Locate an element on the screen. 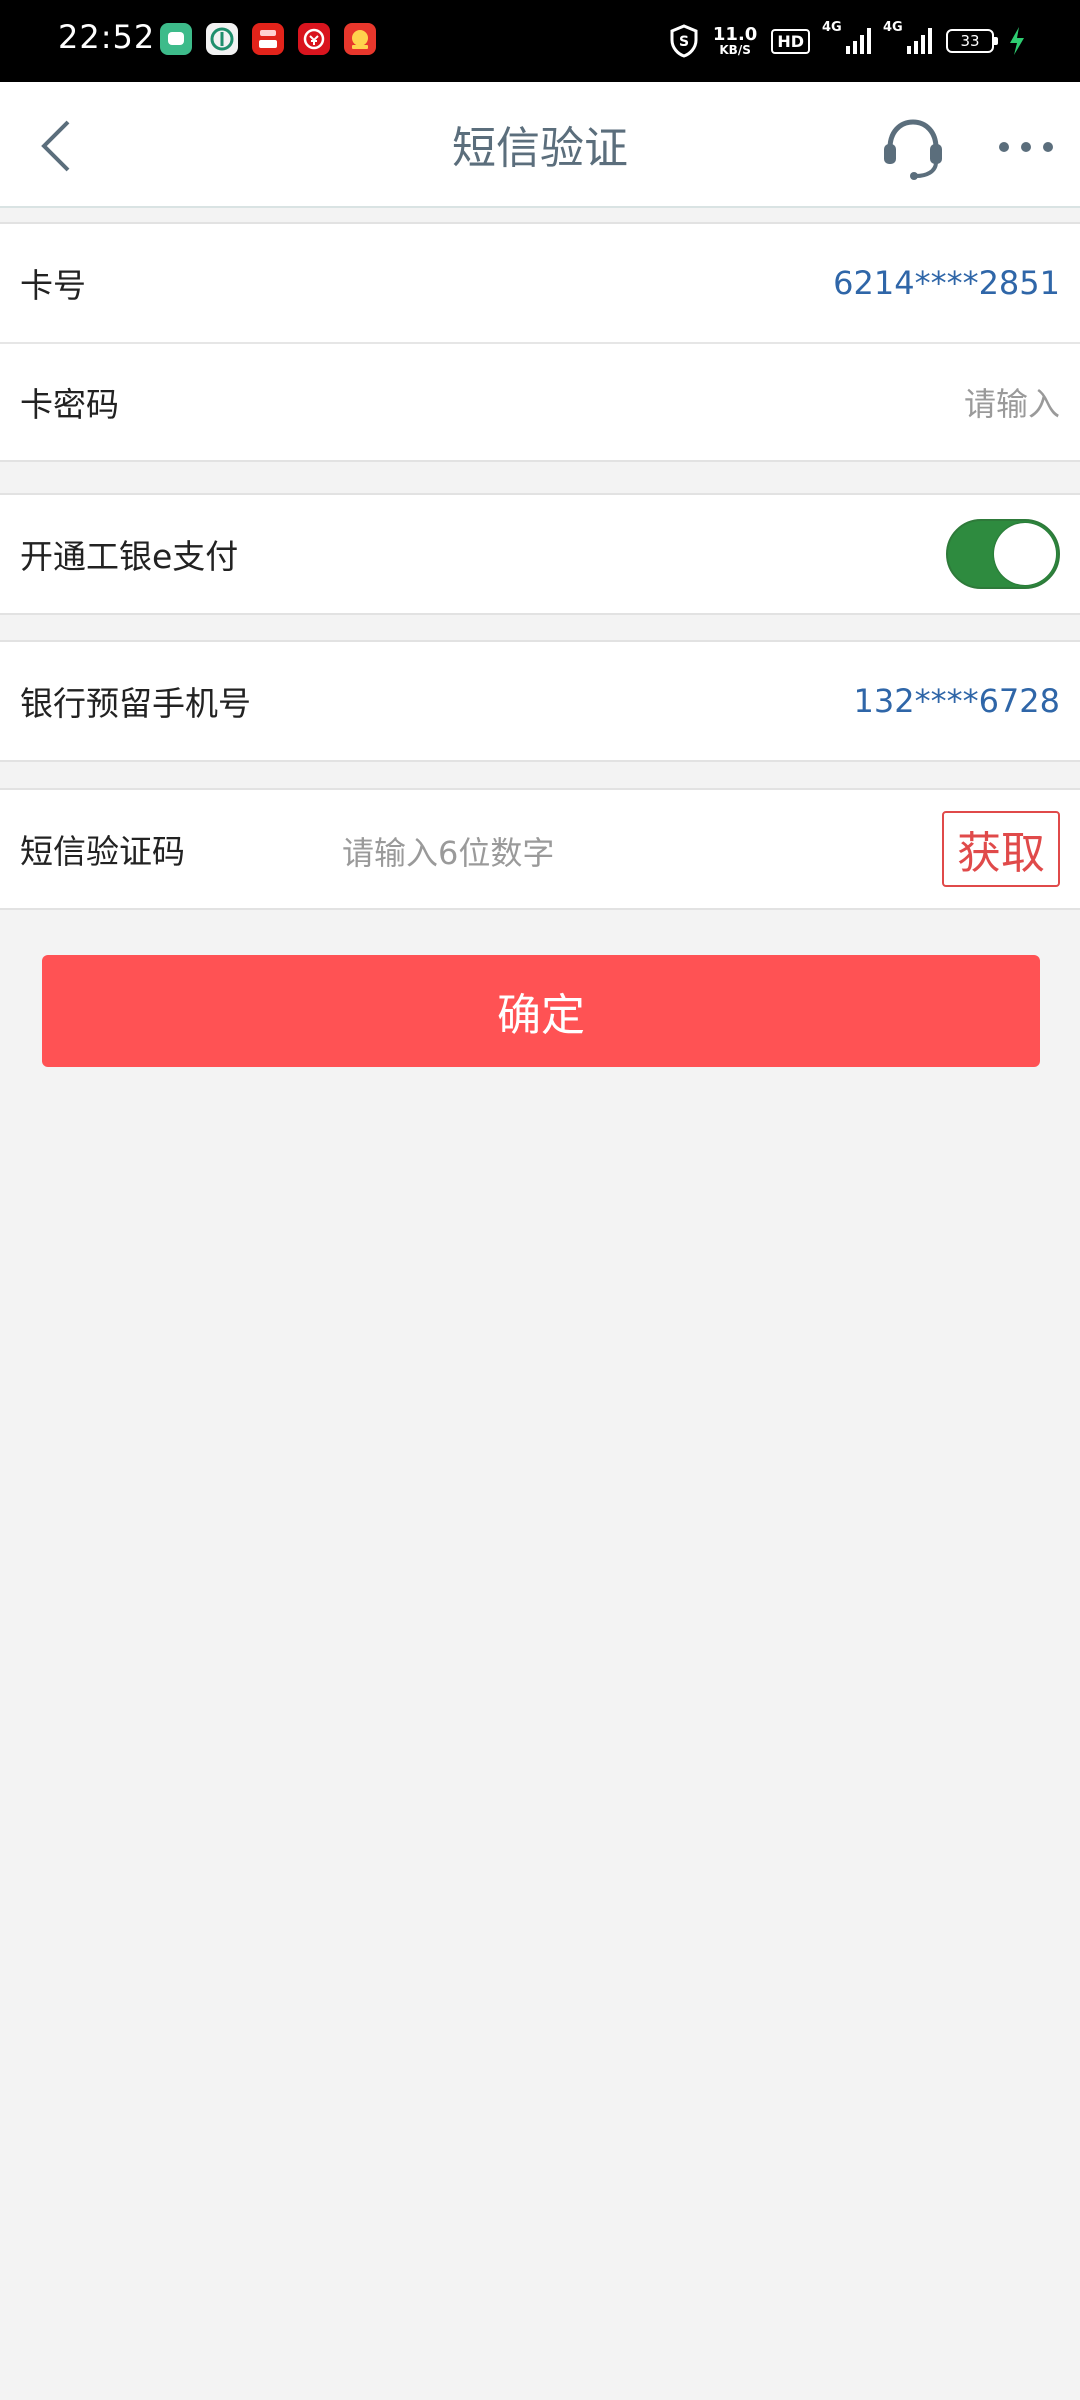 The image size is (1080, 2400). card-number-label: 卡号 is located at coordinates (53, 285).